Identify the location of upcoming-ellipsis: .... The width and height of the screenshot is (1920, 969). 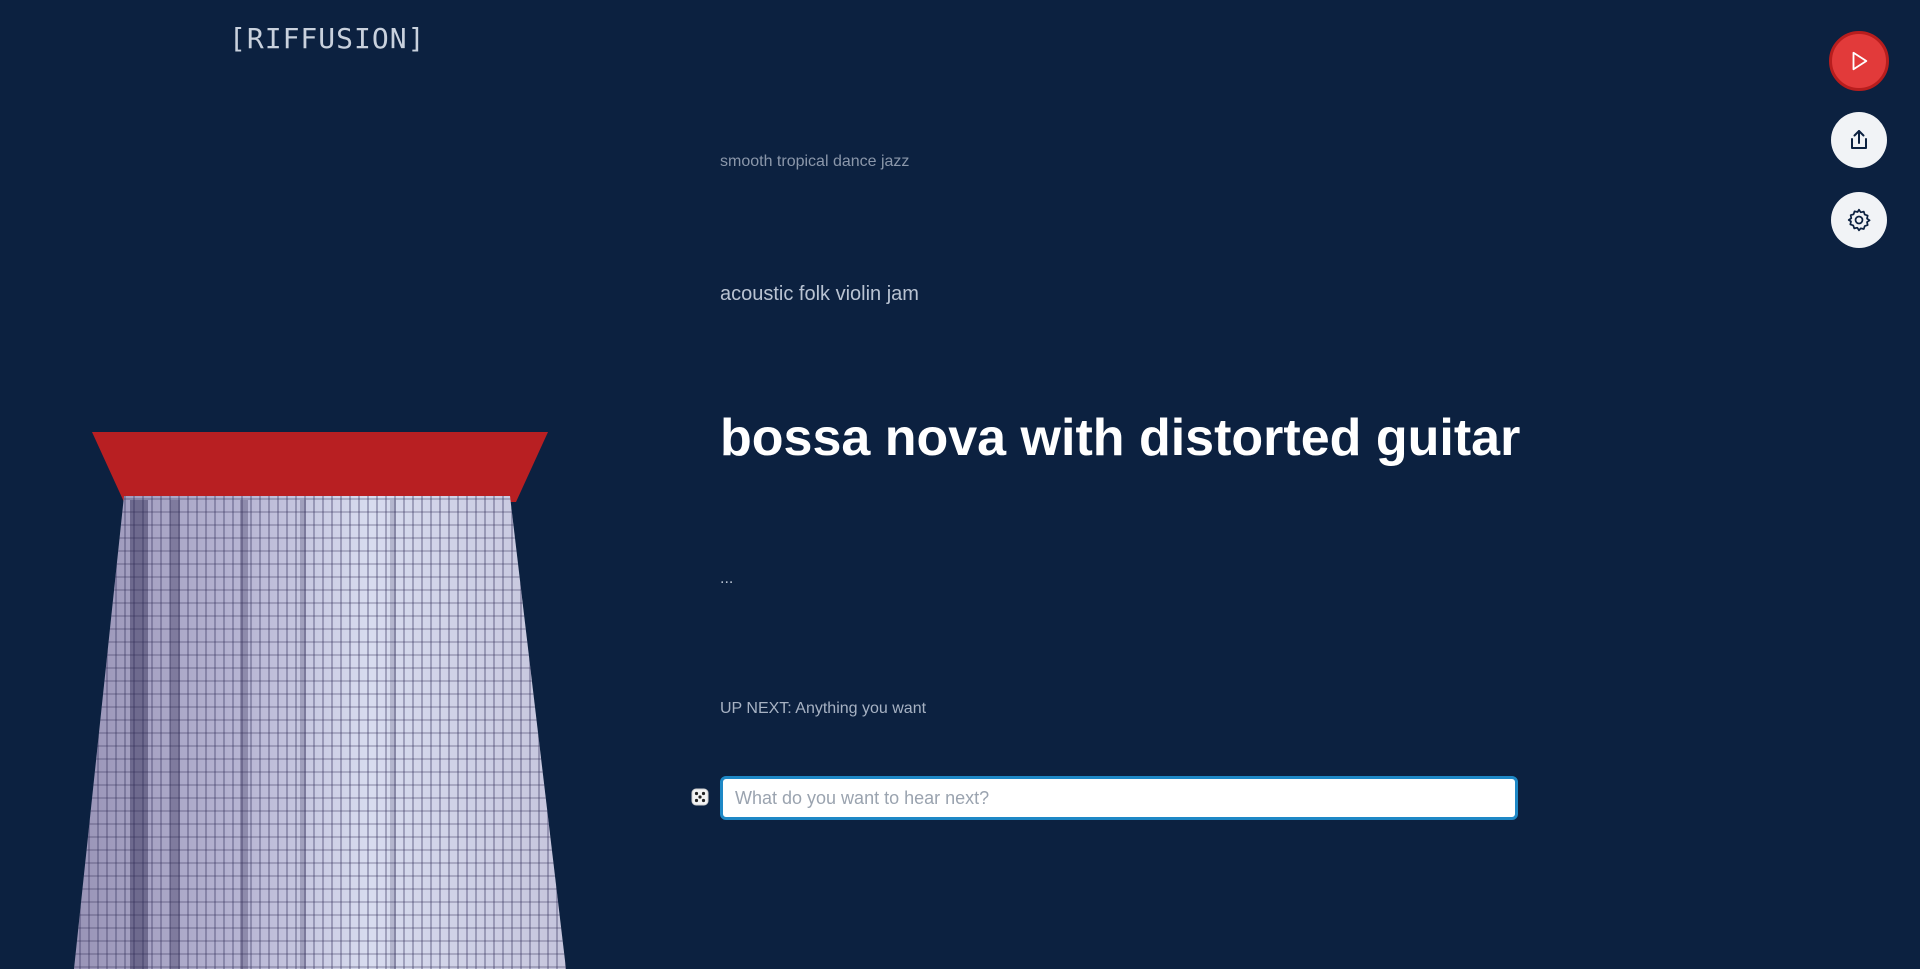
(727, 578).